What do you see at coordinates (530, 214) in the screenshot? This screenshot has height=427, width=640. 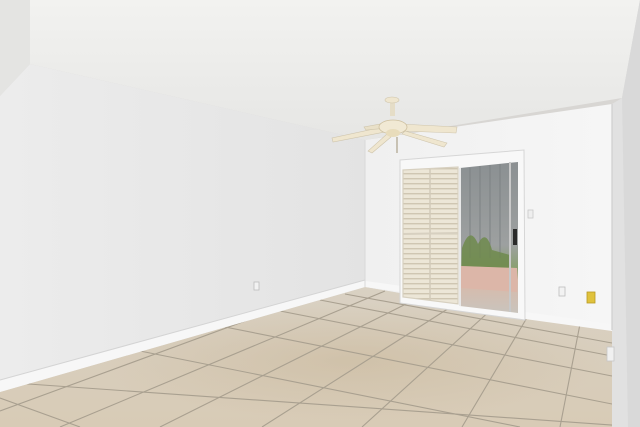 I see `light-switch` at bounding box center [530, 214].